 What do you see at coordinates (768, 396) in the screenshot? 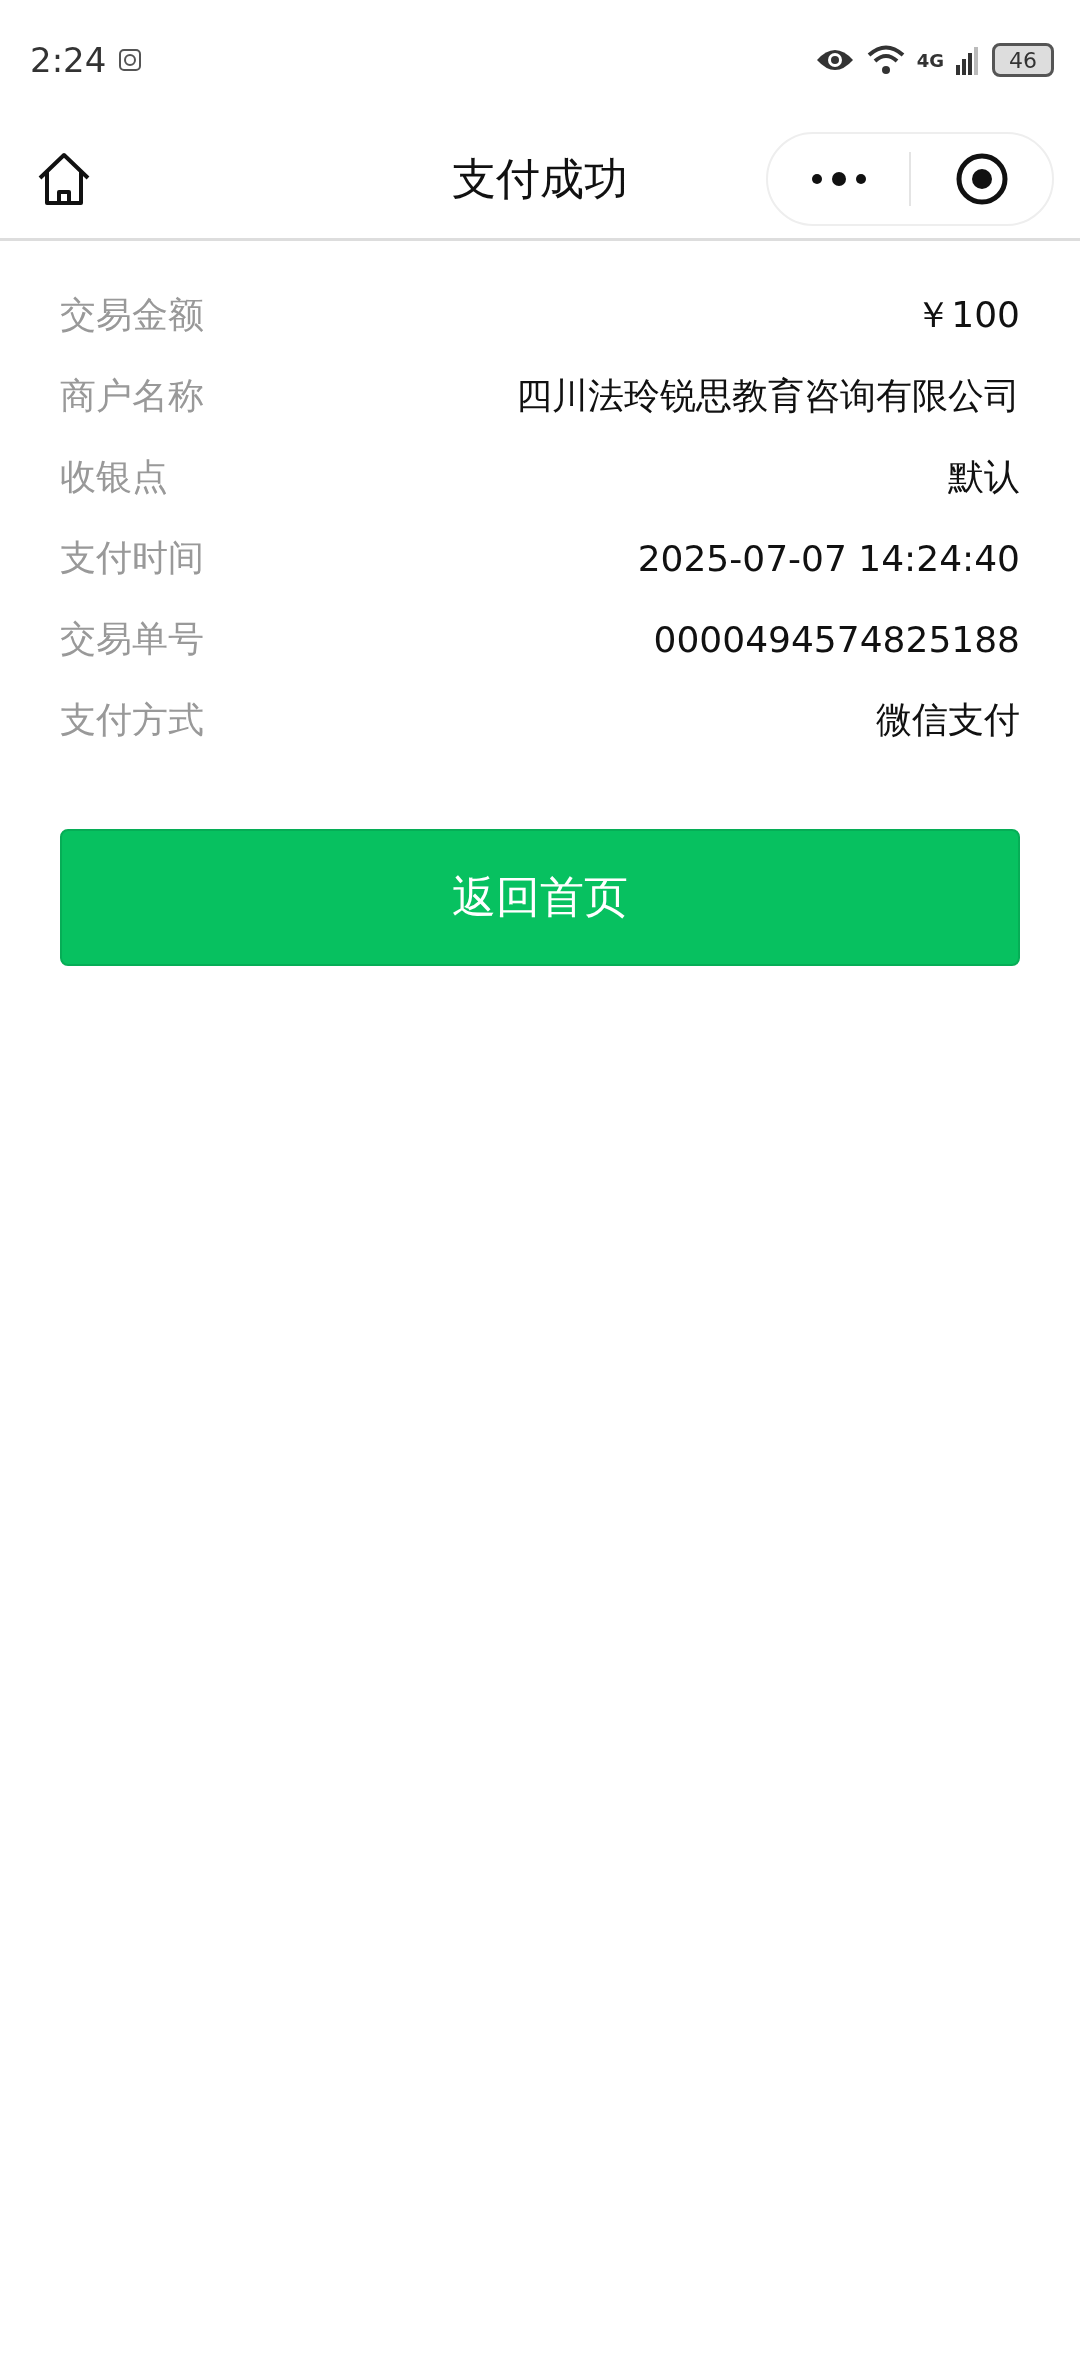
I see `detail-value: 四川法玲锐思教育咨询有限公司` at bounding box center [768, 396].